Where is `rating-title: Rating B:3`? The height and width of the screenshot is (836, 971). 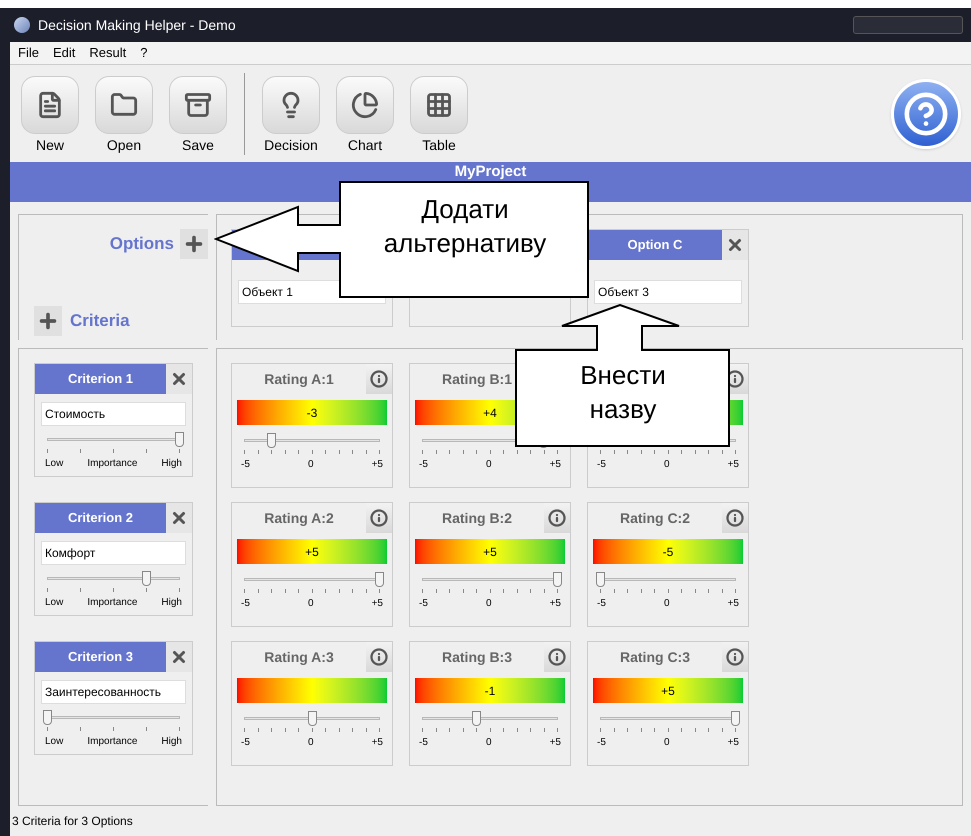
rating-title: Rating B:3 is located at coordinates (477, 657).